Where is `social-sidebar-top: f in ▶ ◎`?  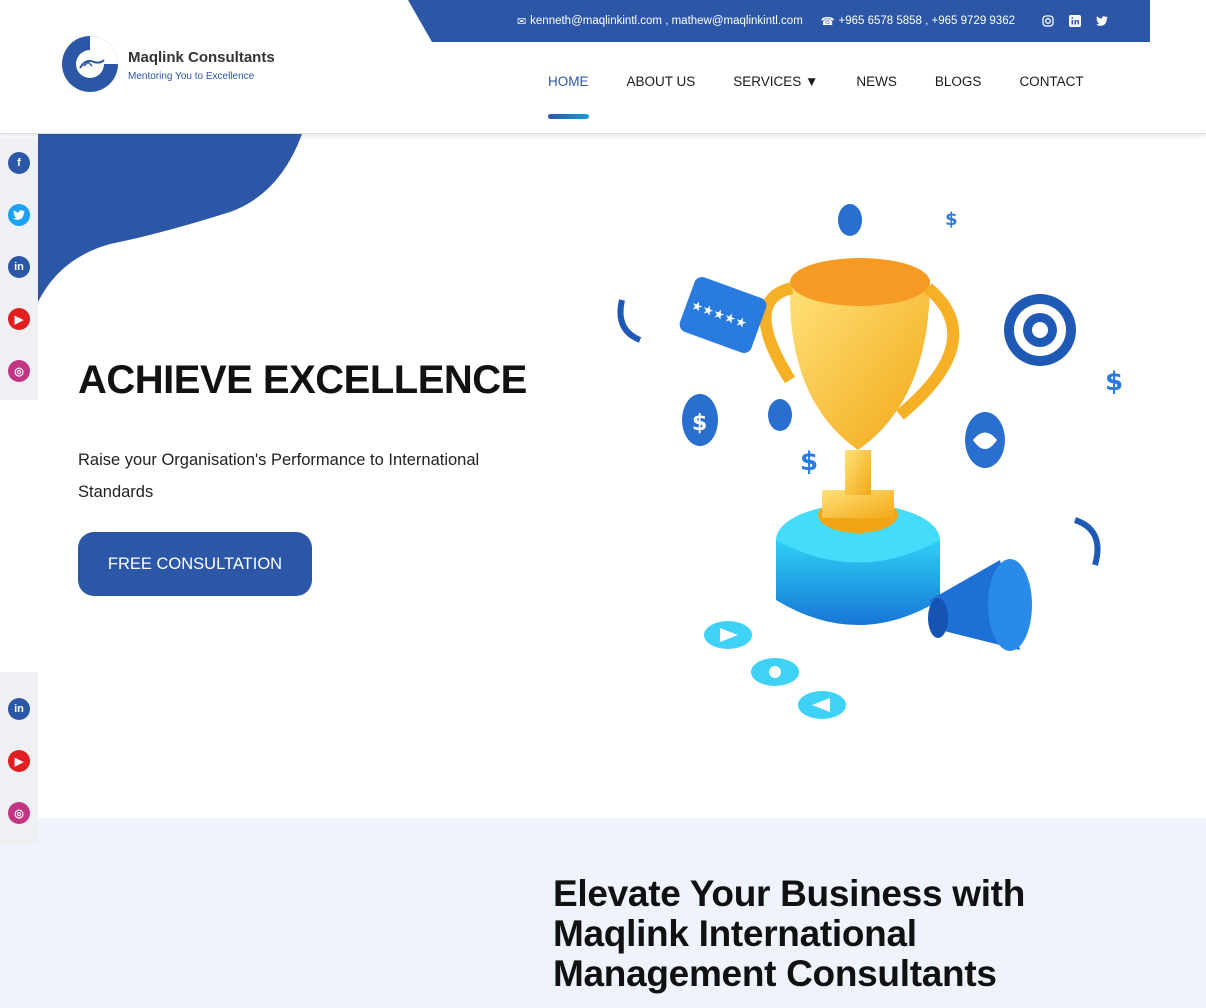 social-sidebar-top: f in ▶ ◎ is located at coordinates (19, 269).